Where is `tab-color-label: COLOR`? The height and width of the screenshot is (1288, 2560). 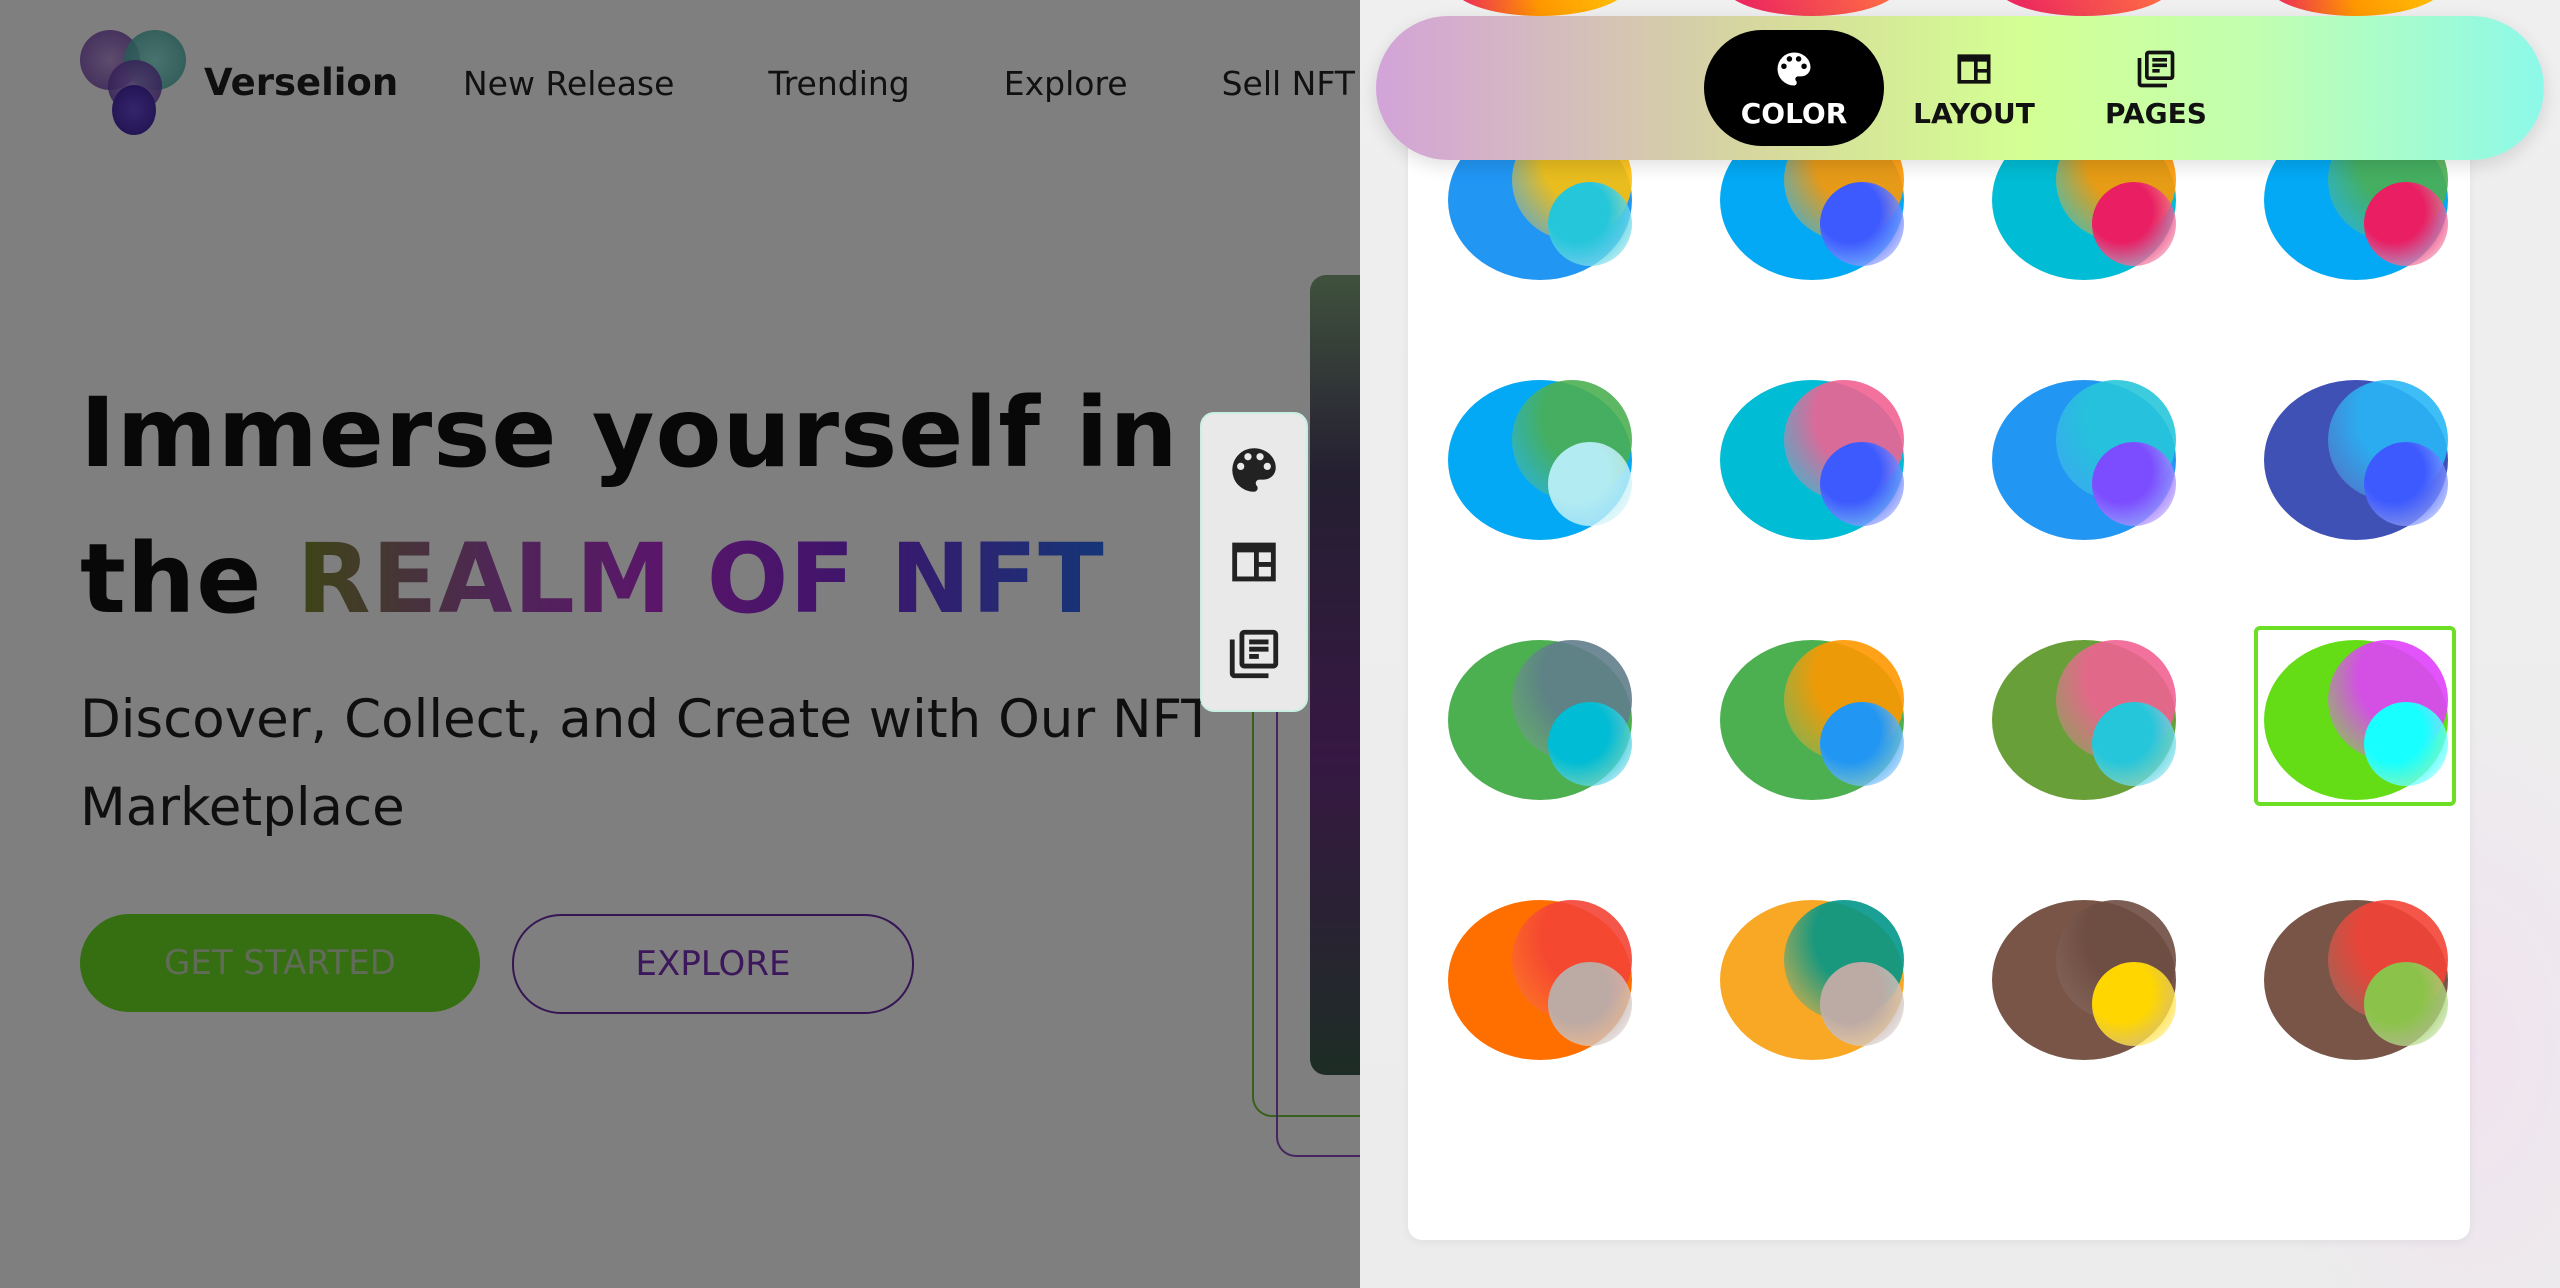 tab-color-label: COLOR is located at coordinates (1794, 113).